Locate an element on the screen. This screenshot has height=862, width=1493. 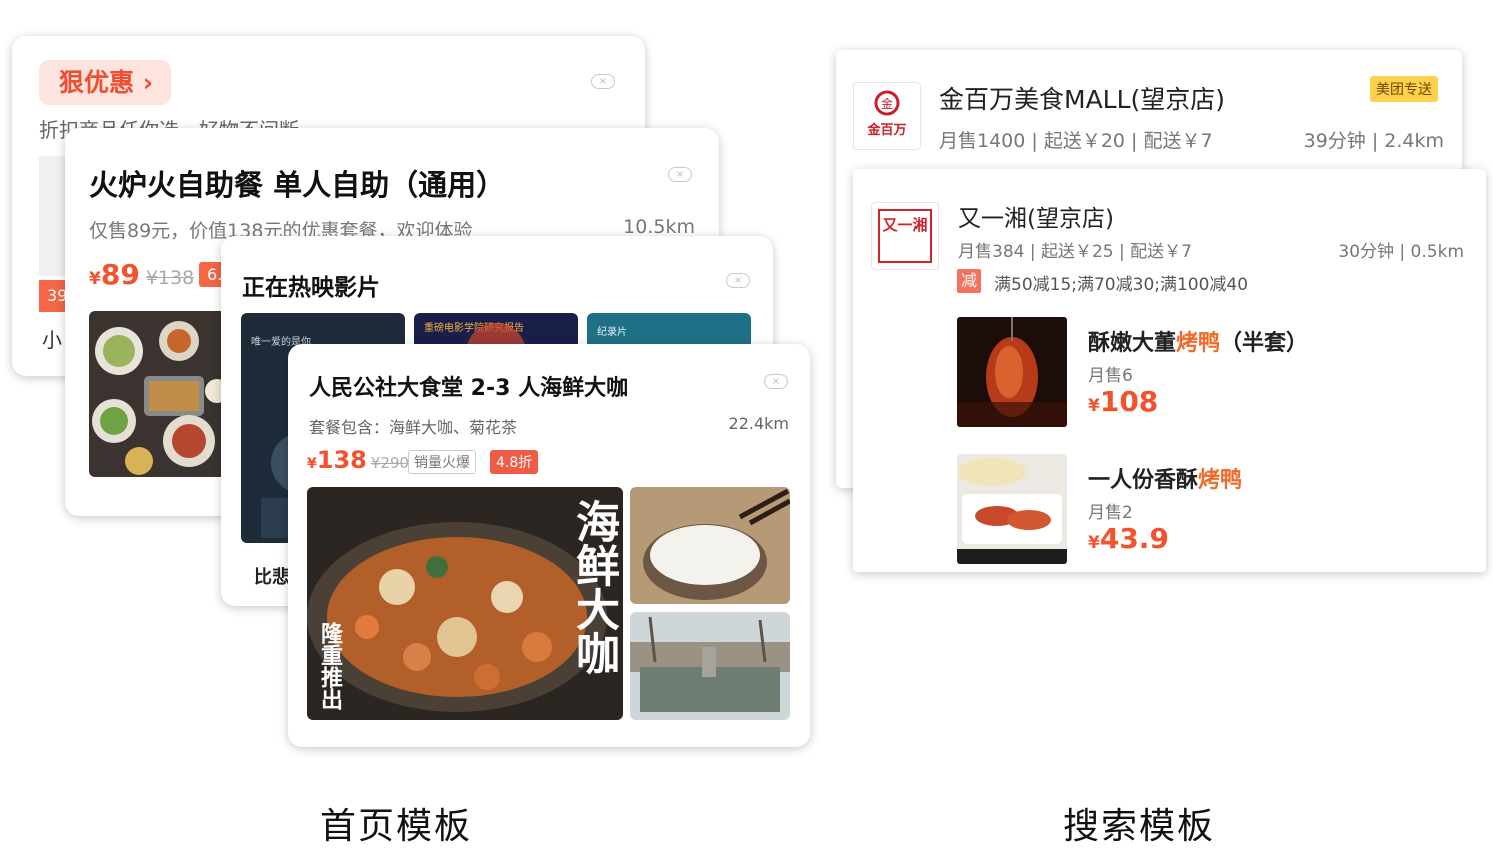
price-value: 89 is located at coordinates (120, 274).